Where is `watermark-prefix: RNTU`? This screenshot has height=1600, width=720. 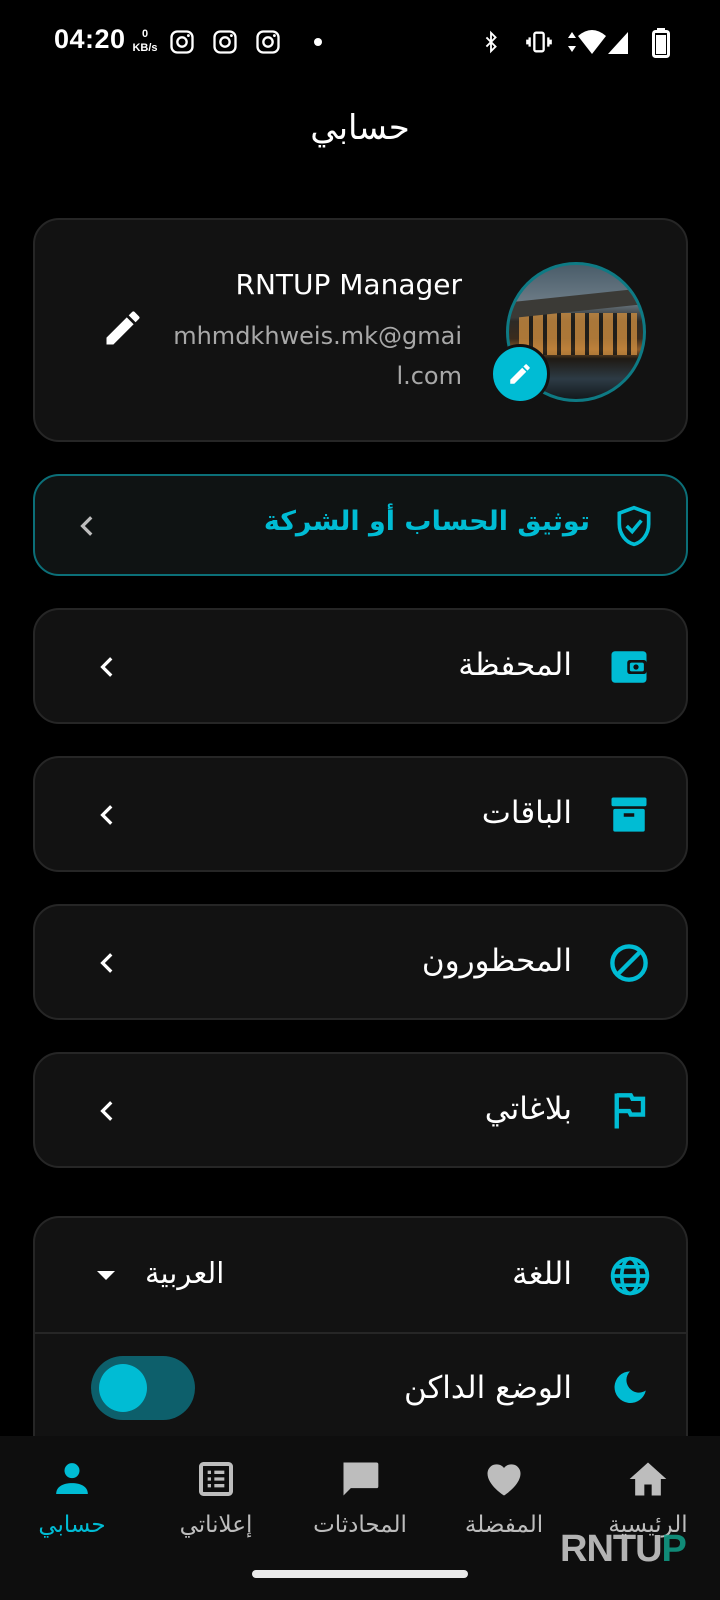
watermark-prefix: RNTU is located at coordinates (611, 1549).